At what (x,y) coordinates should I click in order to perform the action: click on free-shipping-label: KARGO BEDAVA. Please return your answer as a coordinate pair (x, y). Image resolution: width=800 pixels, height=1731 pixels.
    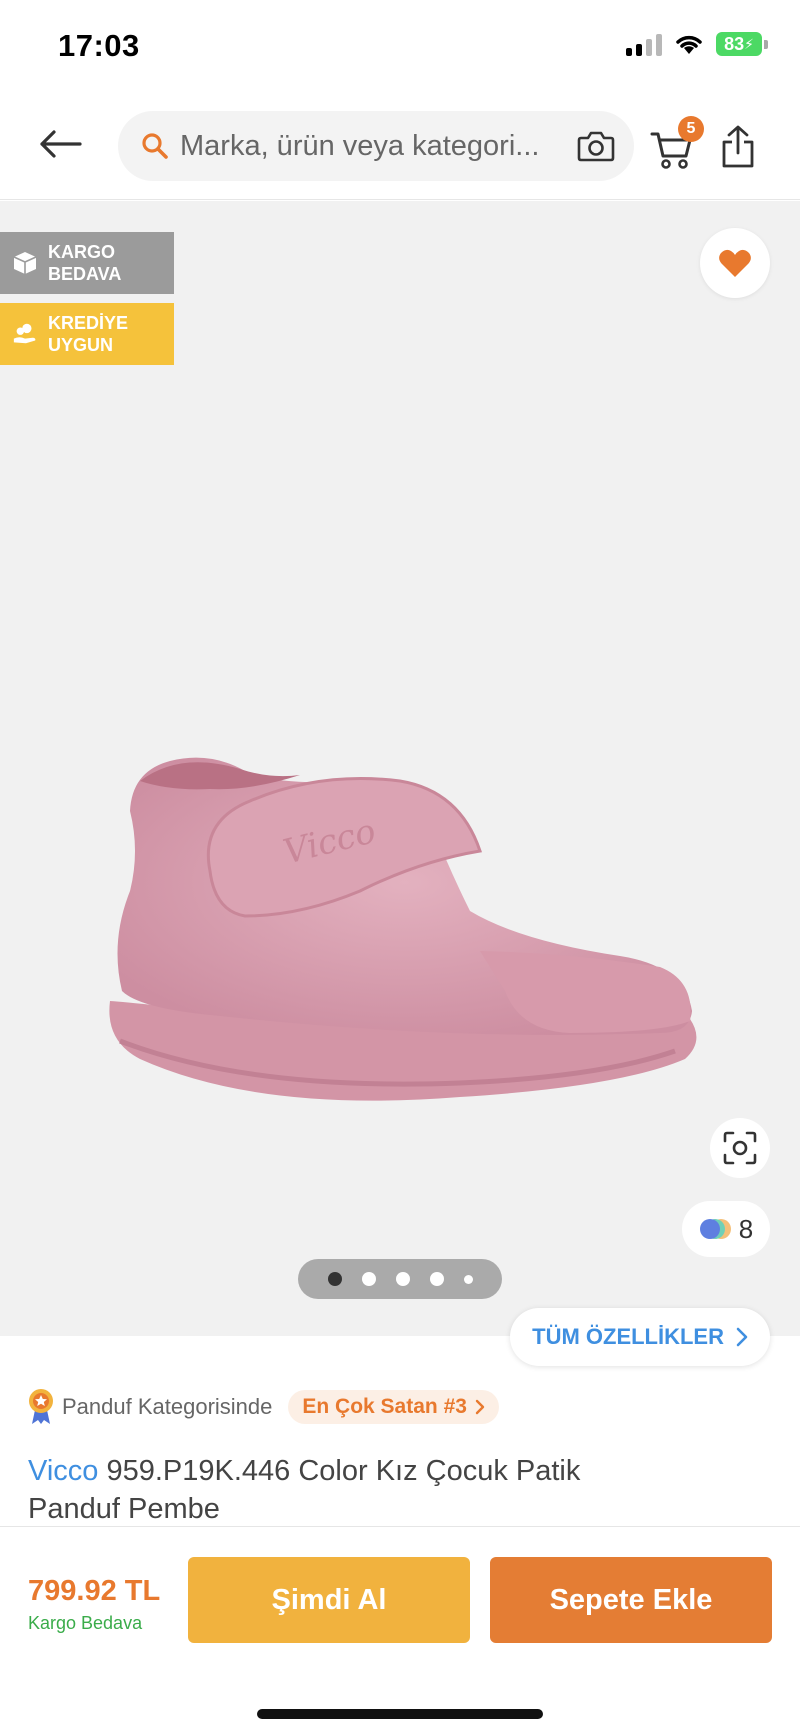
    Looking at the image, I should click on (85, 263).